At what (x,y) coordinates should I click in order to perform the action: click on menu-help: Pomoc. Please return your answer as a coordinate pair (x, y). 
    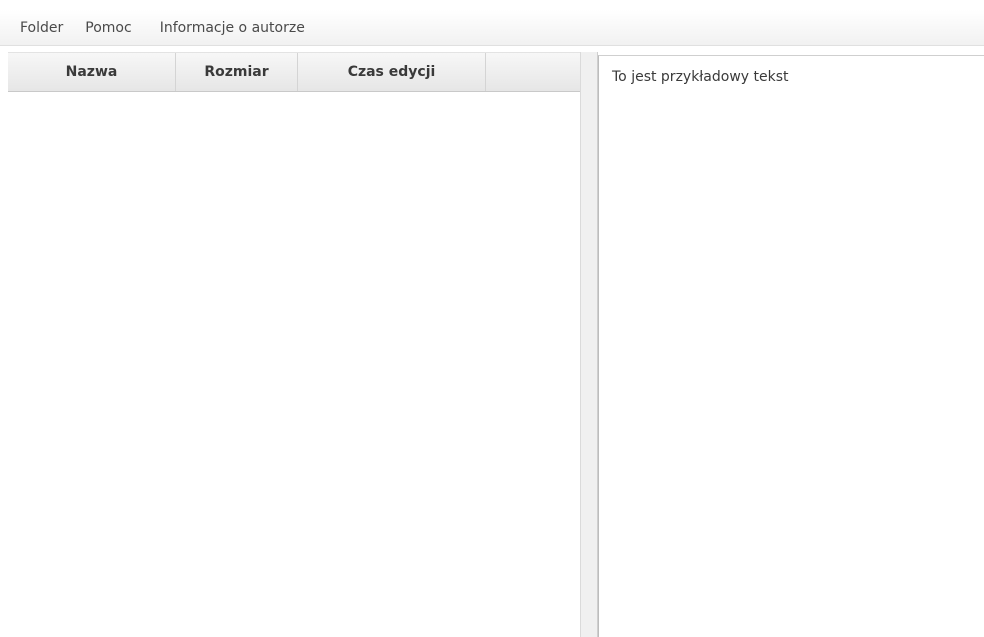
    Looking at the image, I should click on (108, 28).